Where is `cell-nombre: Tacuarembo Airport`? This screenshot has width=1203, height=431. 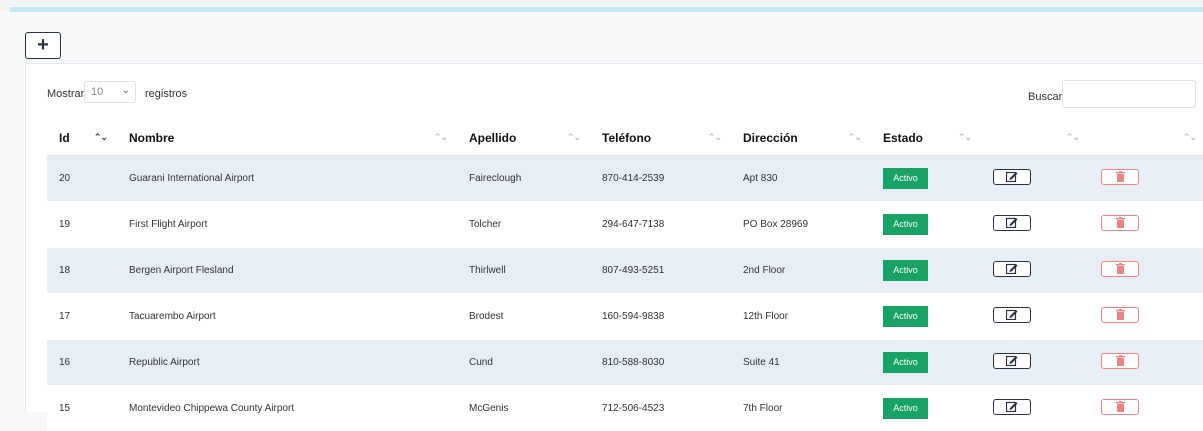
cell-nombre: Tacuarembo Airport is located at coordinates (287, 317).